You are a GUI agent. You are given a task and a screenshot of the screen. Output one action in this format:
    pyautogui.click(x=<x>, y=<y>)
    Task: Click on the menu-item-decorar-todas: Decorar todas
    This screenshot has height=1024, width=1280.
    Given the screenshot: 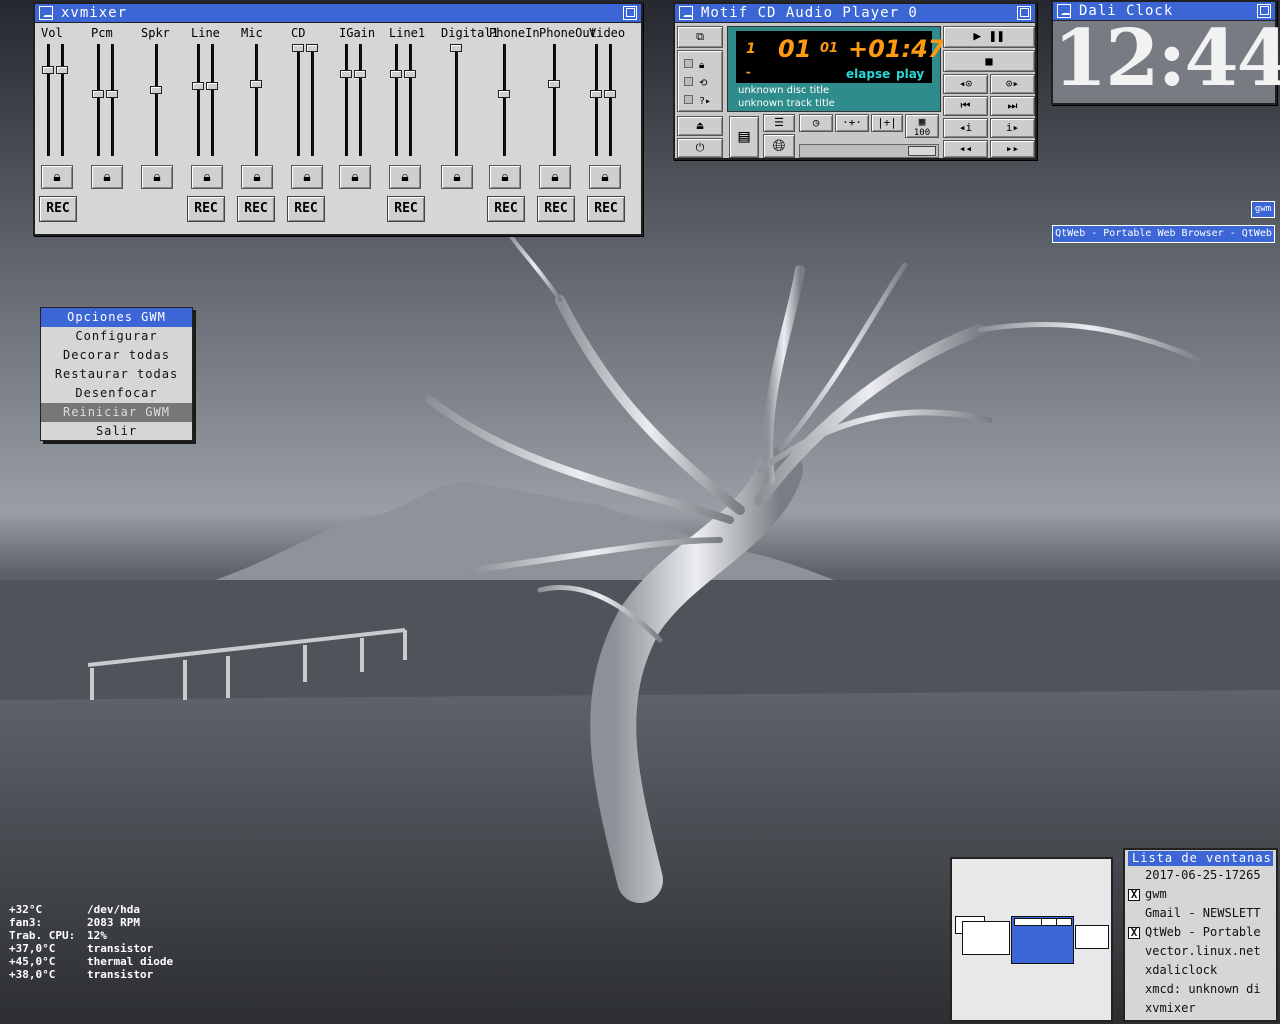 What is the action you would take?
    pyautogui.click(x=116, y=355)
    